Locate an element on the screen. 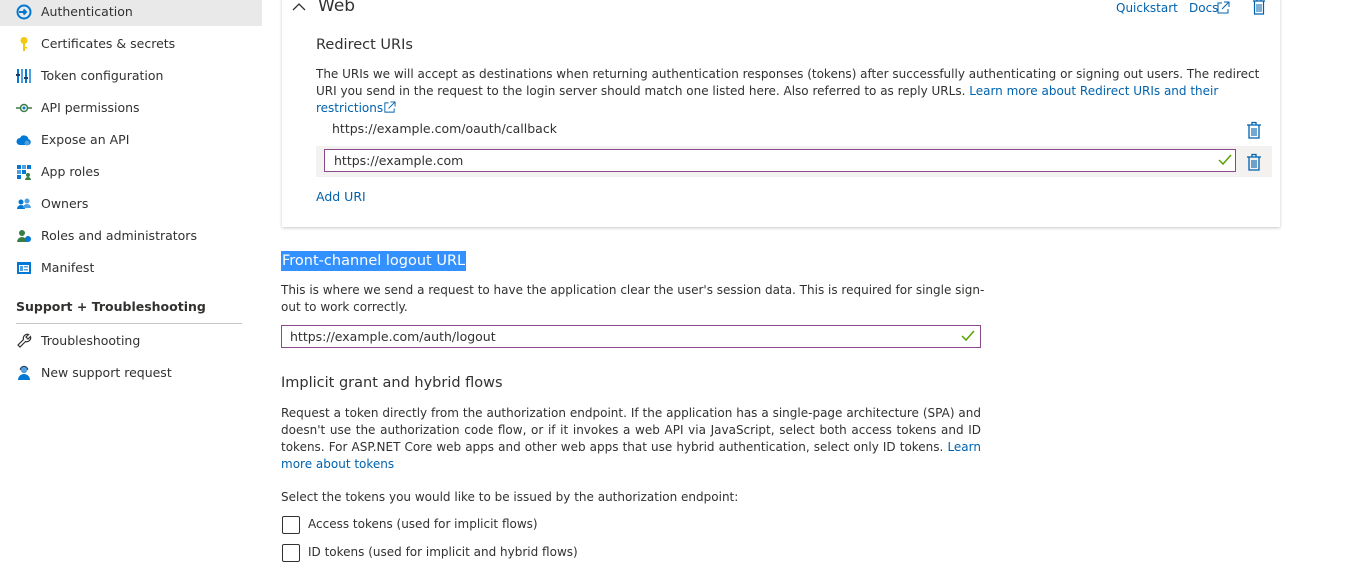 The image size is (1348, 563). support-person-icon is located at coordinates (24, 373).